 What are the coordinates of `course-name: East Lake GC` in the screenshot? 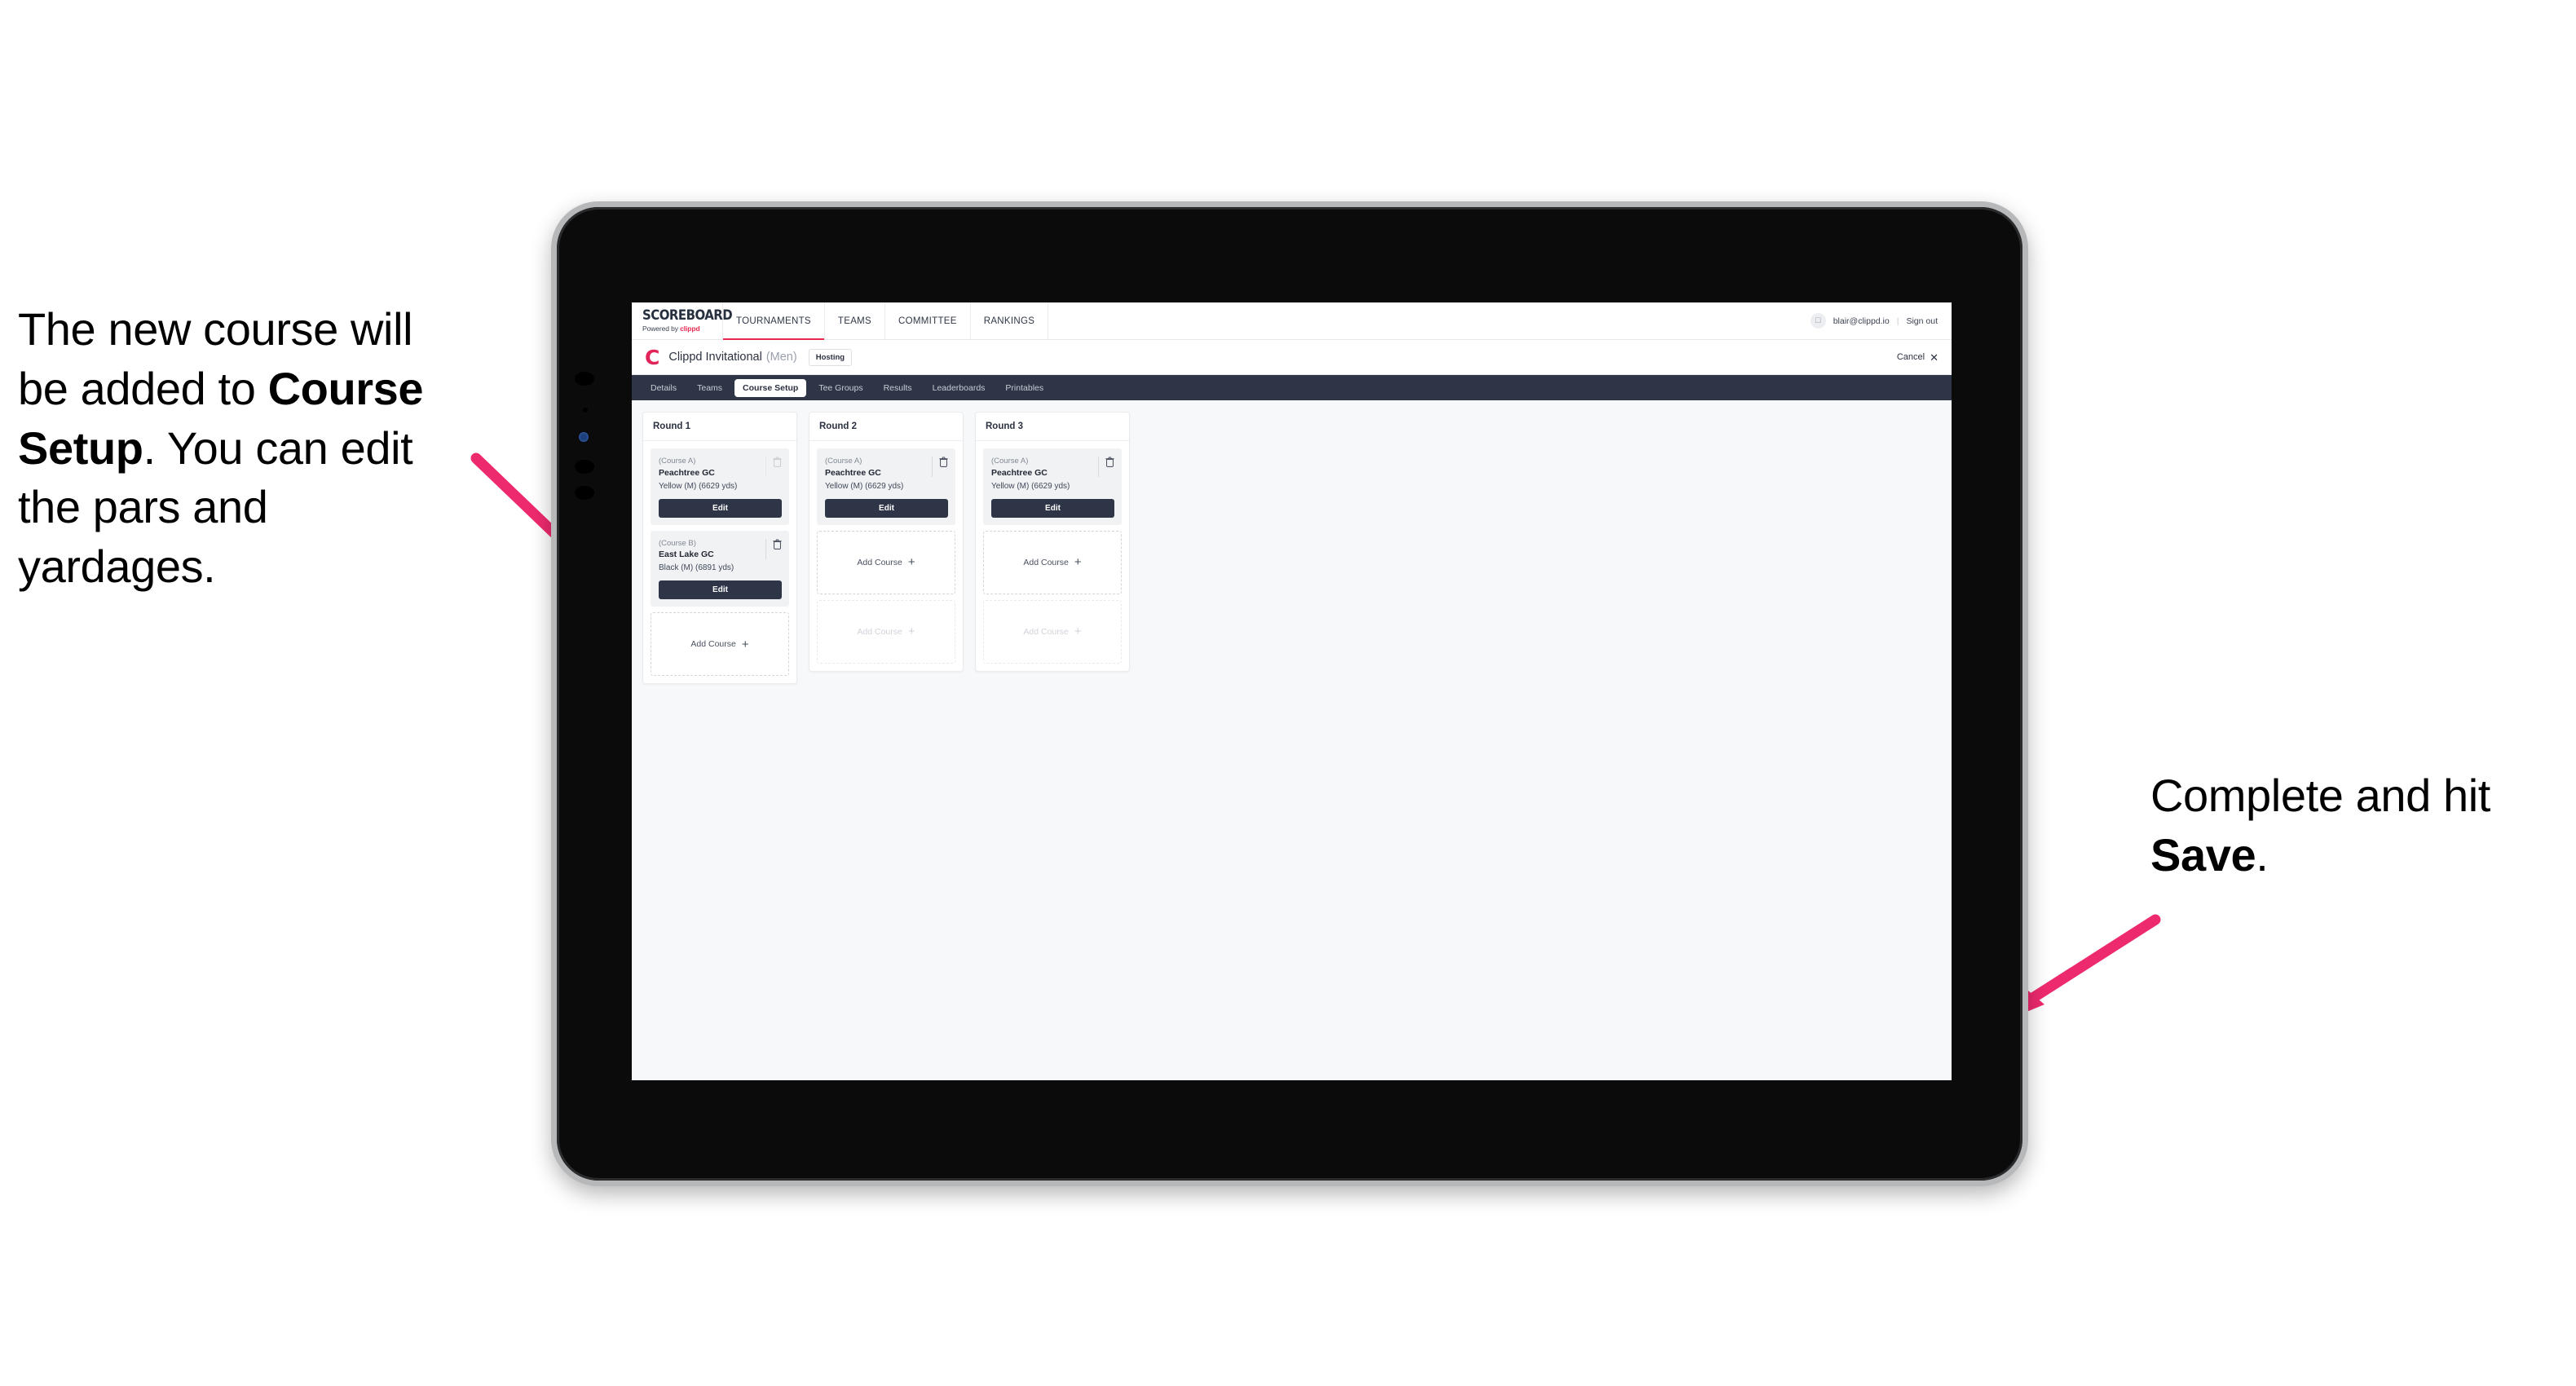 It's located at (686, 555).